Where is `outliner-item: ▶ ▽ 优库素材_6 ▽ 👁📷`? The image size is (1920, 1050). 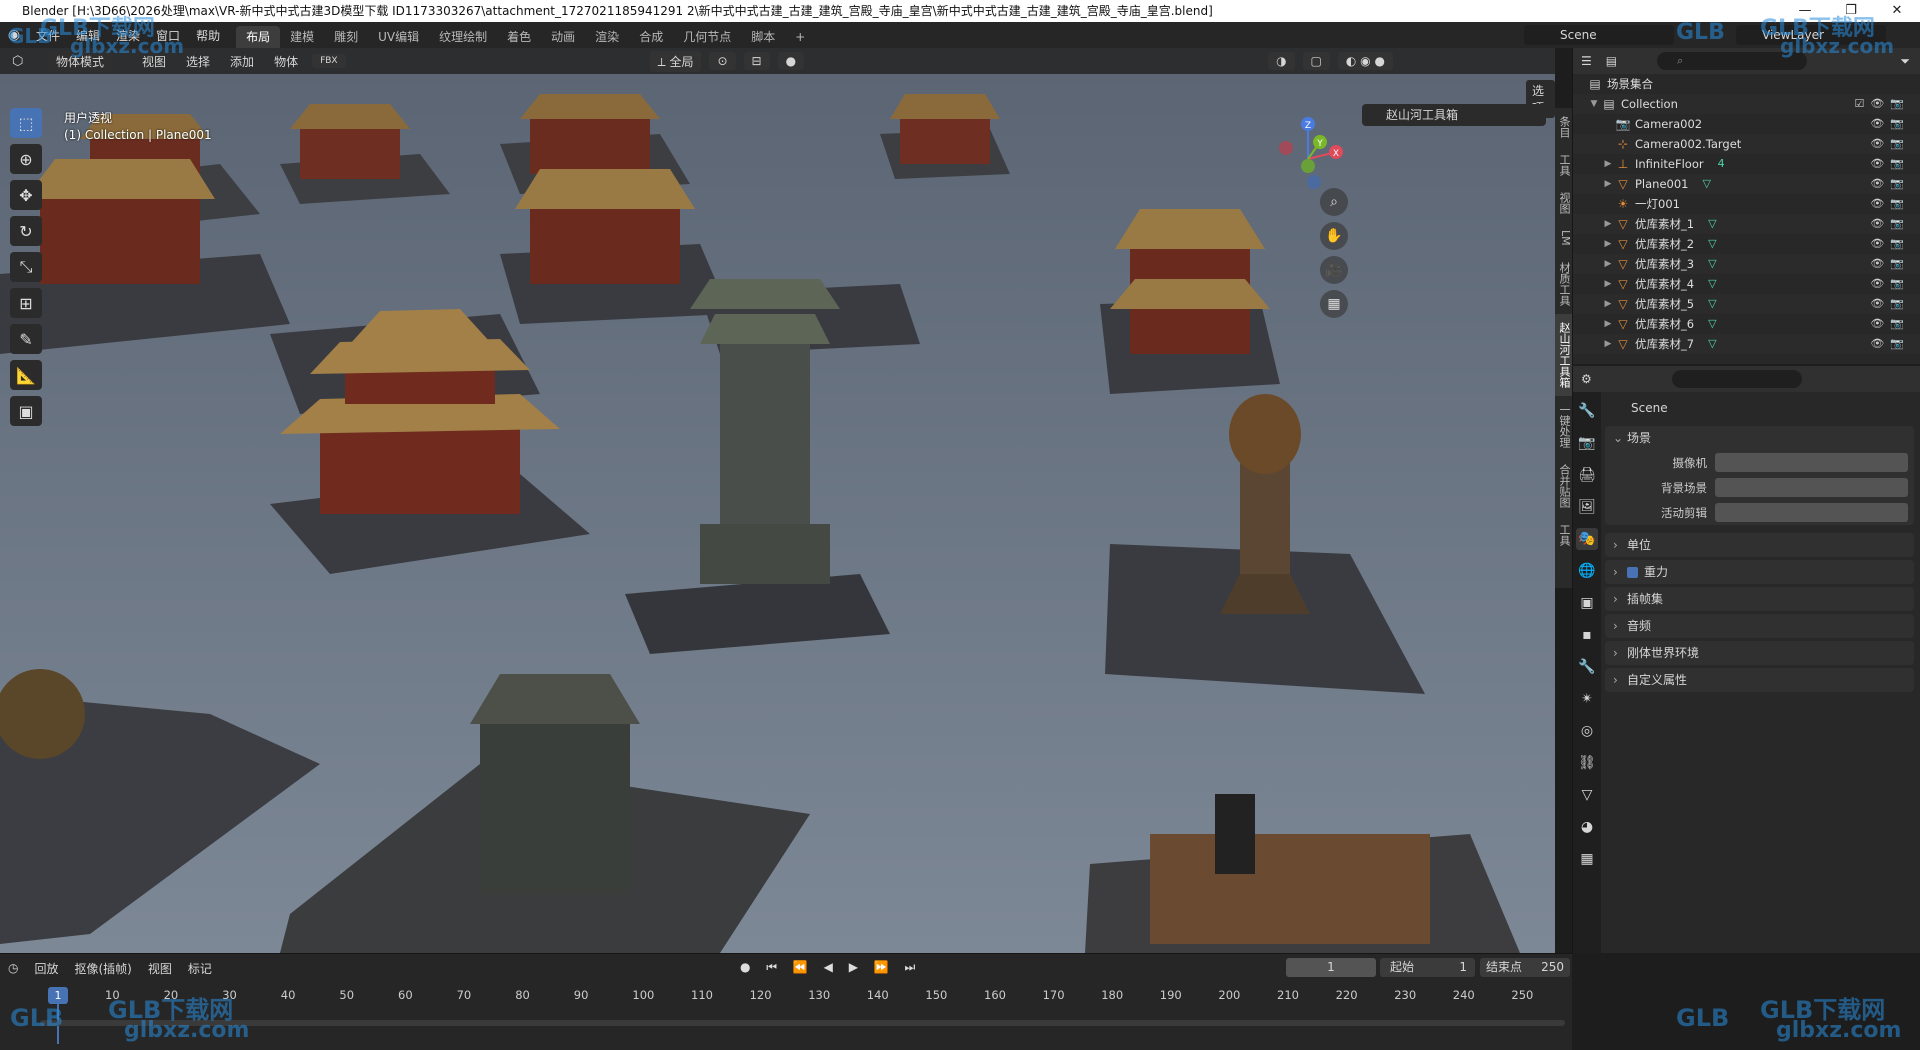 outliner-item: ▶ ▽ 优库素材_6 ▽ 👁📷 is located at coordinates (1746, 324).